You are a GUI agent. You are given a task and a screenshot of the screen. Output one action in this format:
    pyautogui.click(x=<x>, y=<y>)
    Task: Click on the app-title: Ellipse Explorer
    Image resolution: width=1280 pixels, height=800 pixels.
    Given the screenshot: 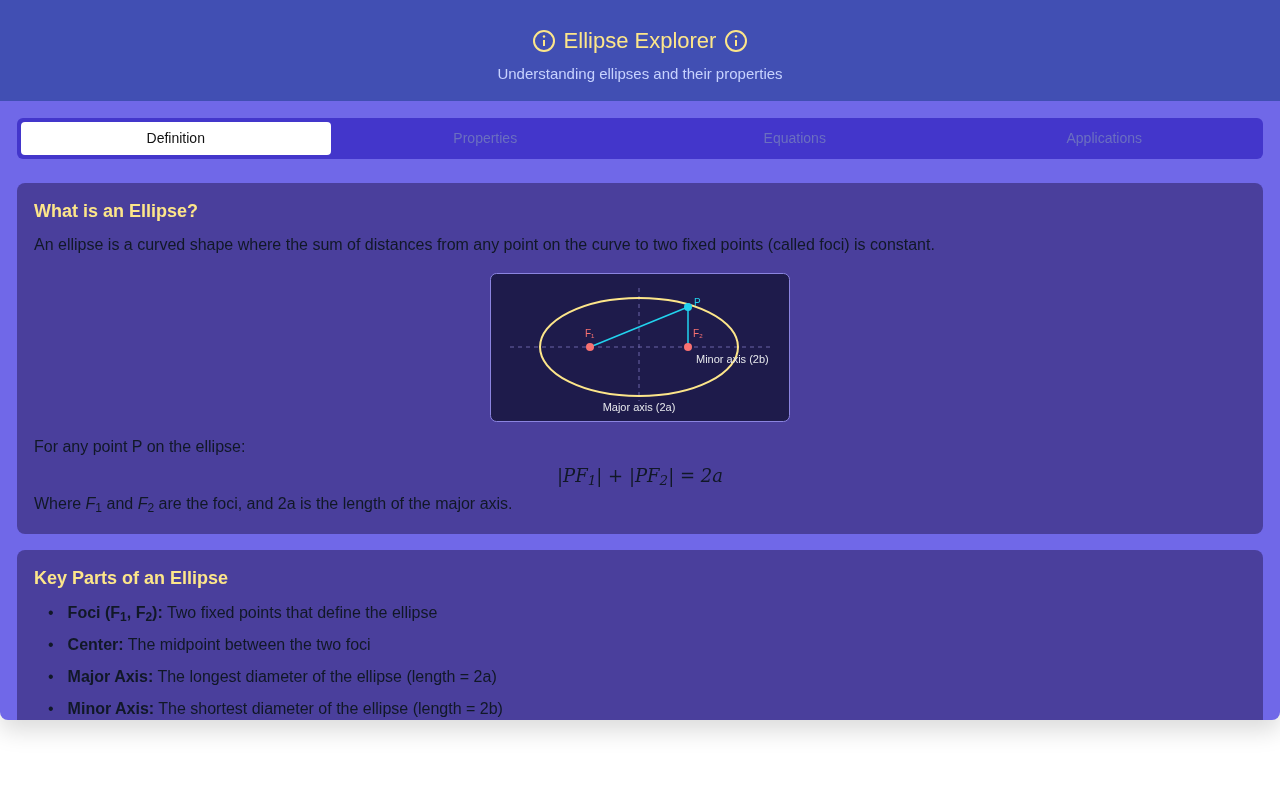 What is the action you would take?
    pyautogui.click(x=640, y=41)
    